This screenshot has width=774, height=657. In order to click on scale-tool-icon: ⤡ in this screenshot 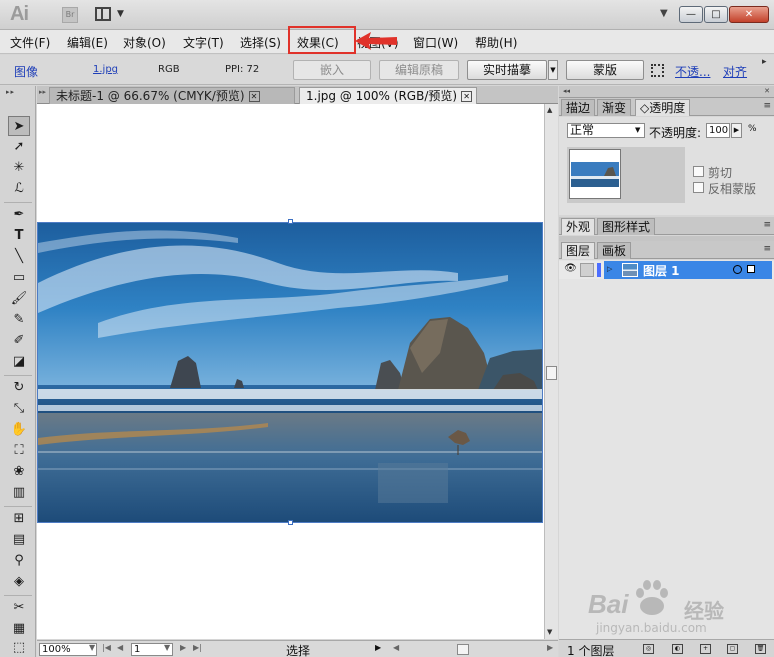, I will do `click(19, 409)`.